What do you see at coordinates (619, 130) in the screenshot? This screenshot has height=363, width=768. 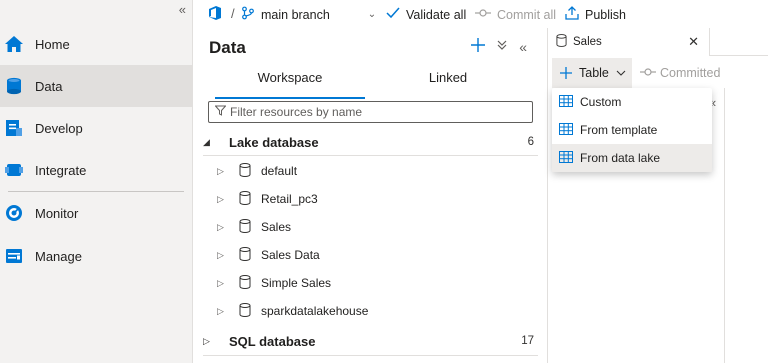 I see `menu-item-label: From template` at bounding box center [619, 130].